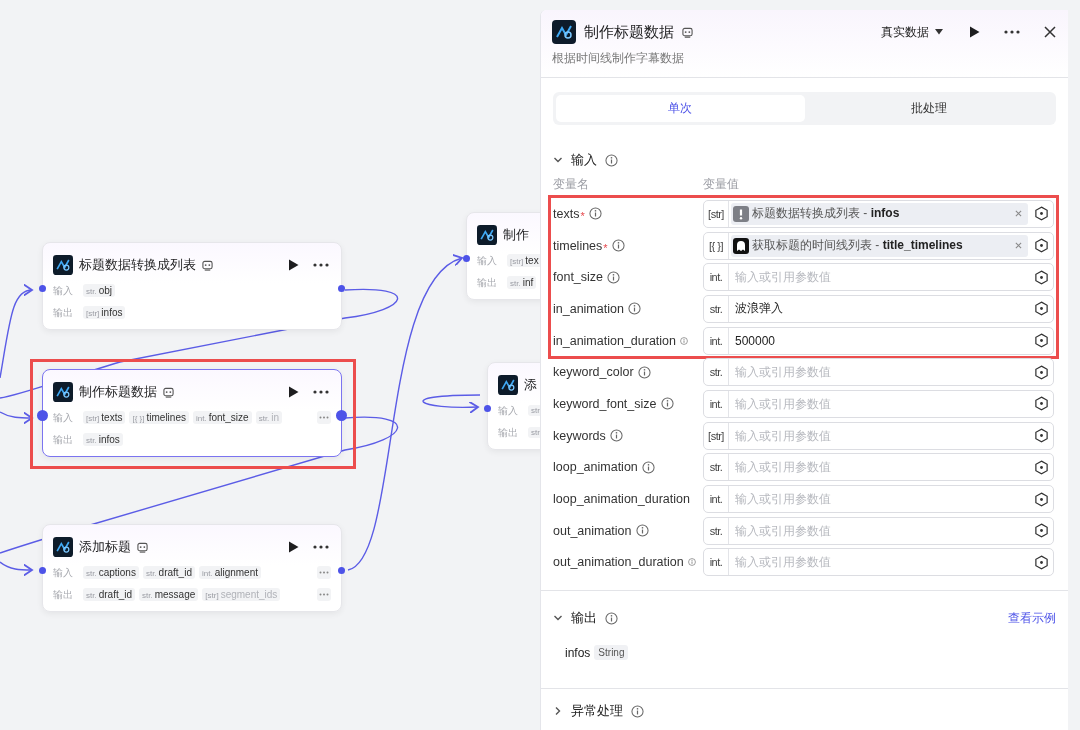 The width and height of the screenshot is (1080, 730). I want to click on panel-title: 制作标题数据, so click(629, 32).